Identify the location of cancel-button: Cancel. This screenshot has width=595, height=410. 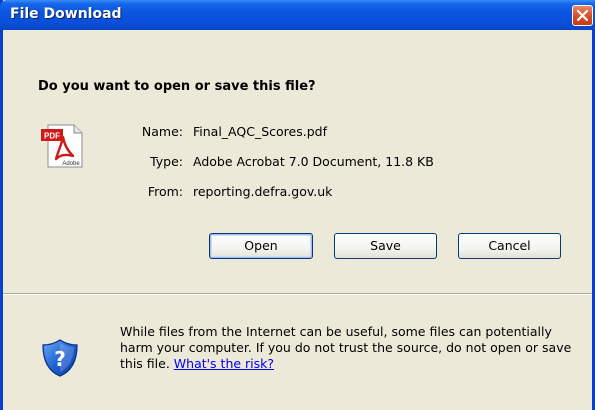
(509, 246).